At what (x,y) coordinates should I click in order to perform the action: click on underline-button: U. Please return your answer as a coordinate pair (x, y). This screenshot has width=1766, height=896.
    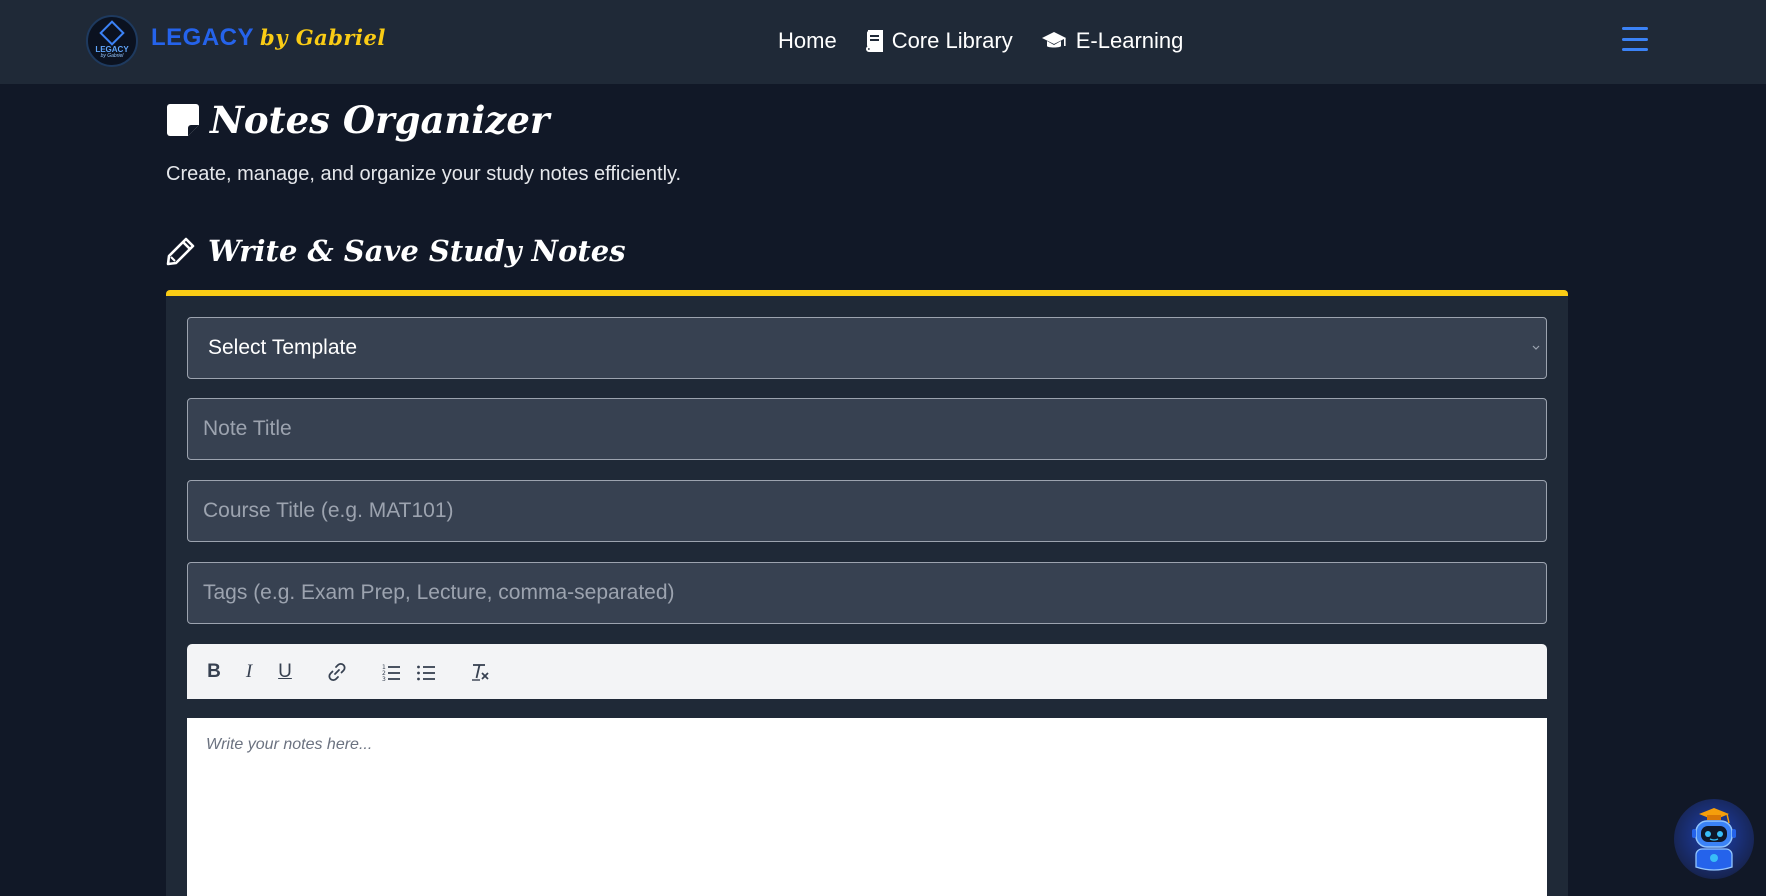
    Looking at the image, I should click on (285, 671).